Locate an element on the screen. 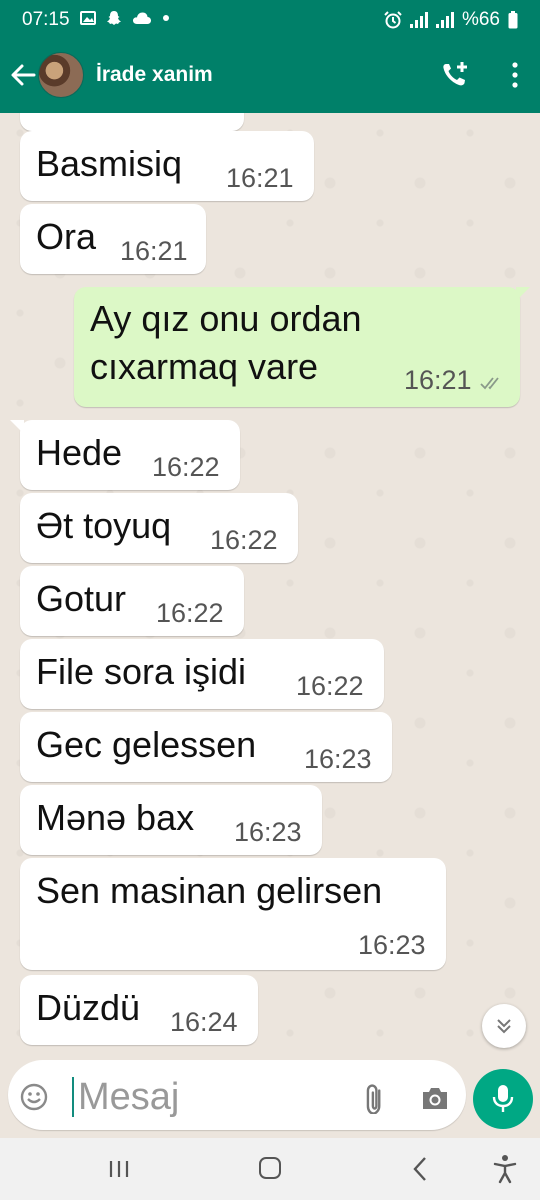  message-bubble-partial is located at coordinates (132, 122).